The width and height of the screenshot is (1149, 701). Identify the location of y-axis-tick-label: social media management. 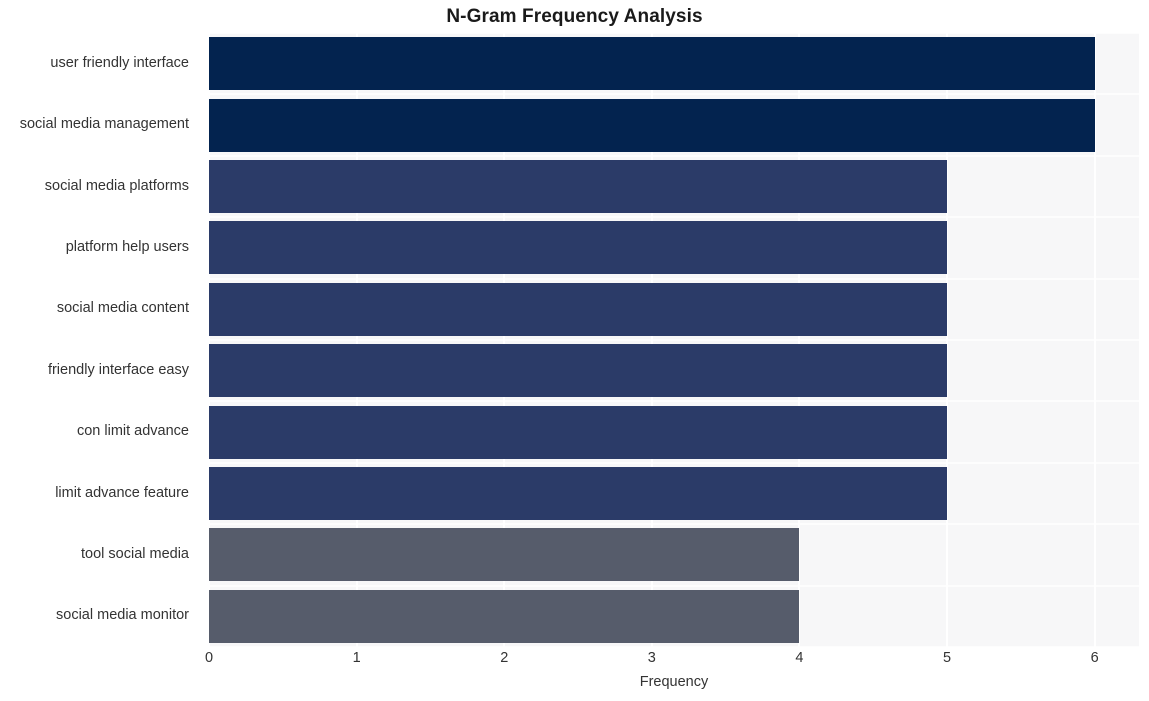
(104, 124).